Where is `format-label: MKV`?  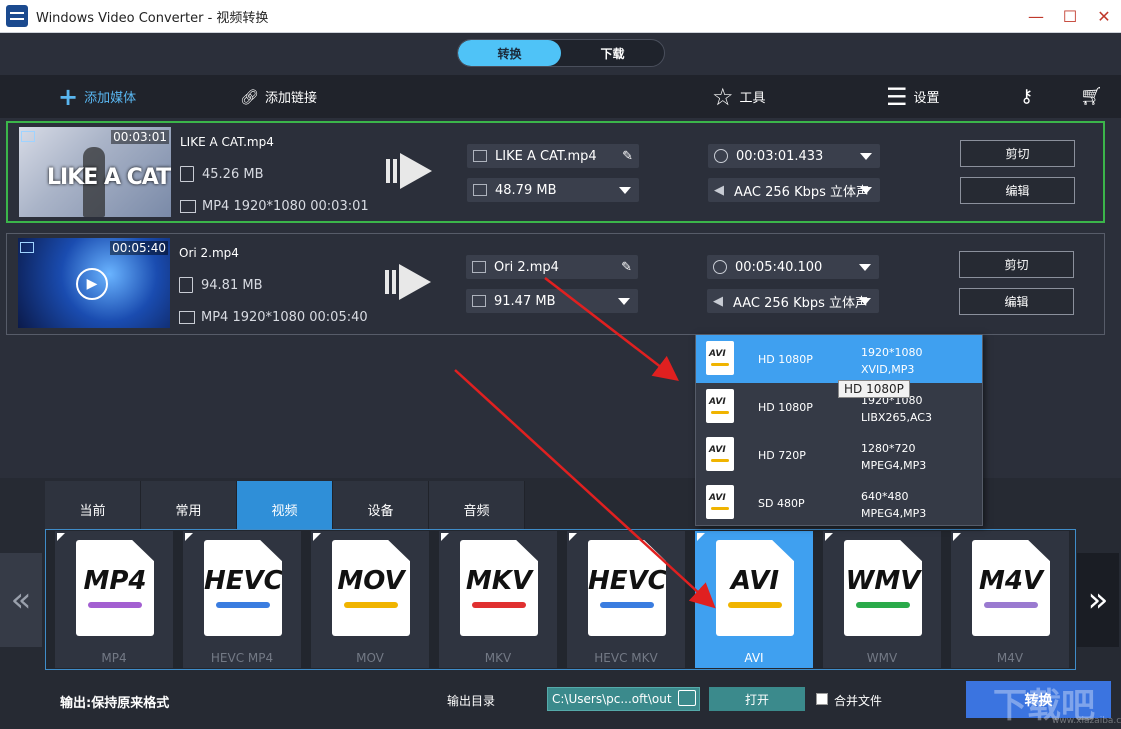
format-label: MKV is located at coordinates (498, 658).